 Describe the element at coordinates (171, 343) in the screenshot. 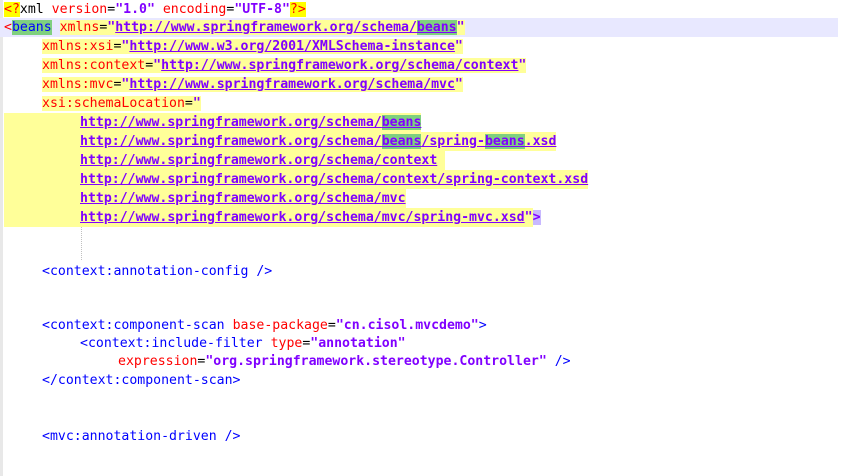

I see `tag-name: <context:include-filter` at that location.